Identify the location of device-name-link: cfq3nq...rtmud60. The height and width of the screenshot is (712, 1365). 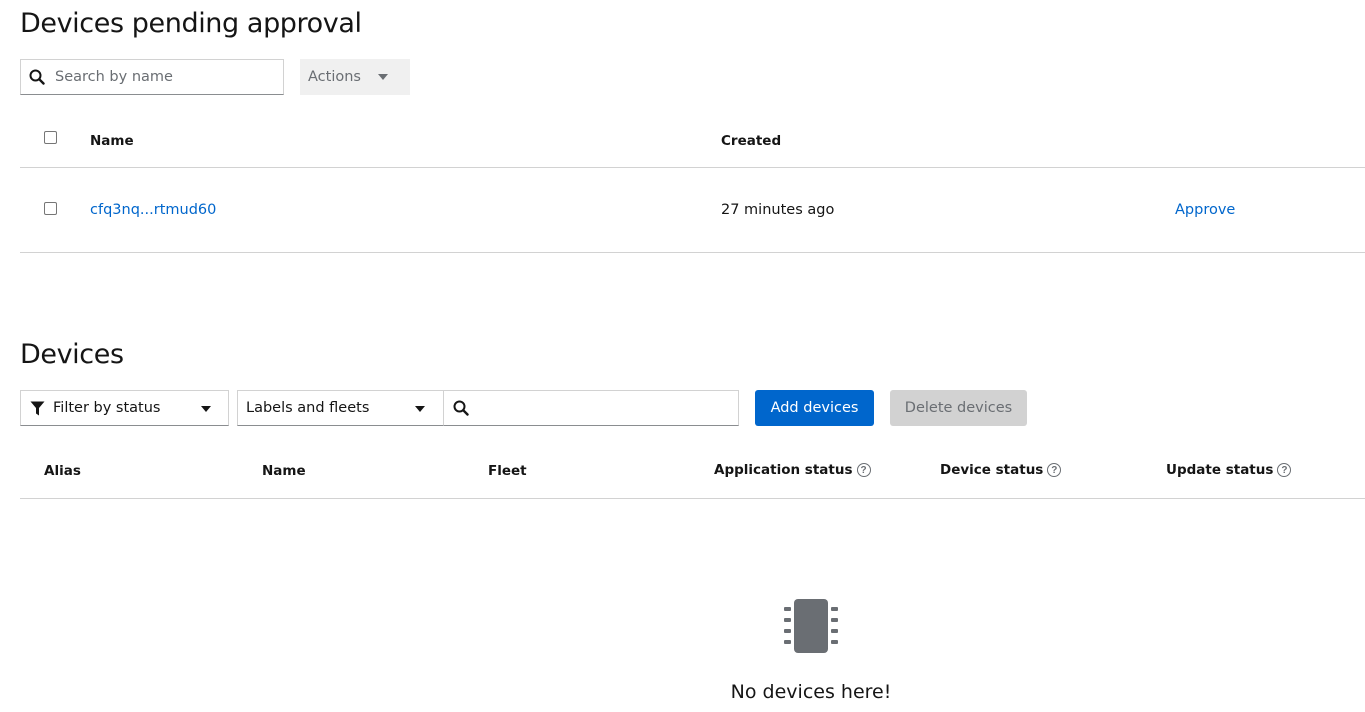
(153, 210).